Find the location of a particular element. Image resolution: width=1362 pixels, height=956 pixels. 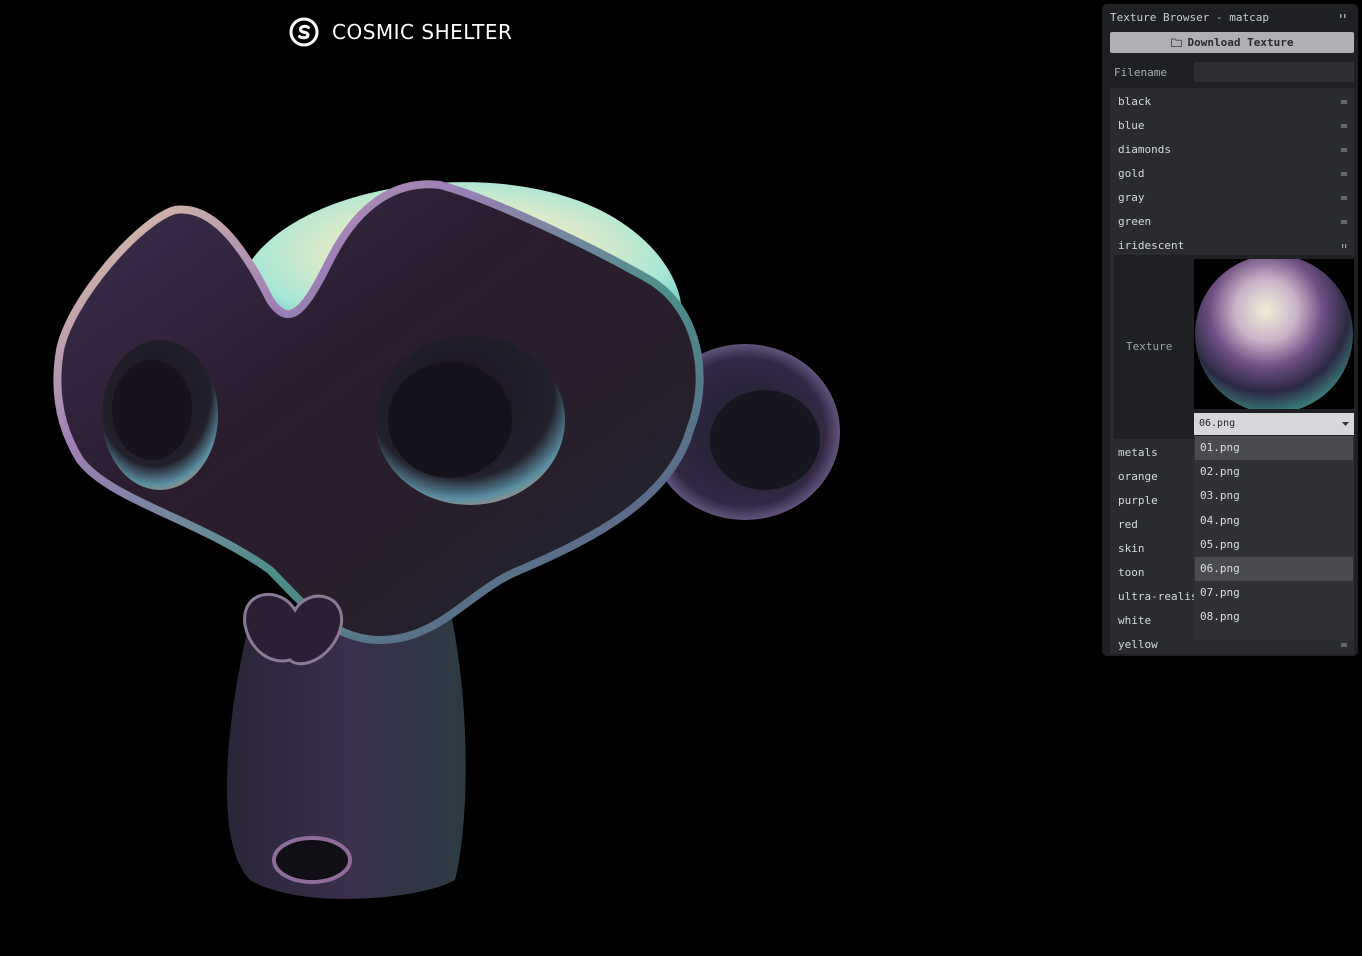

folder-item: gray is located at coordinates (1233, 198).